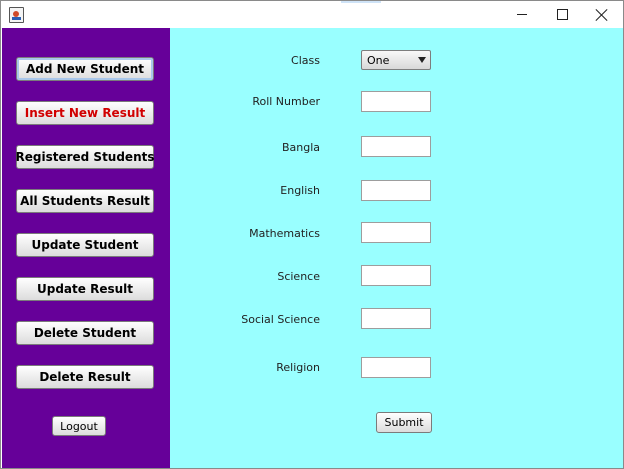 The image size is (624, 469). Describe the element at coordinates (85, 113) in the screenshot. I see `insert-new-result-button: Insert New Result` at that location.